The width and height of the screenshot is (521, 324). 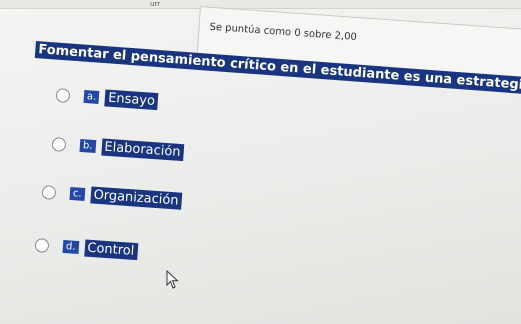 What do you see at coordinates (42, 245) in the screenshot?
I see `radio-option-d` at bounding box center [42, 245].